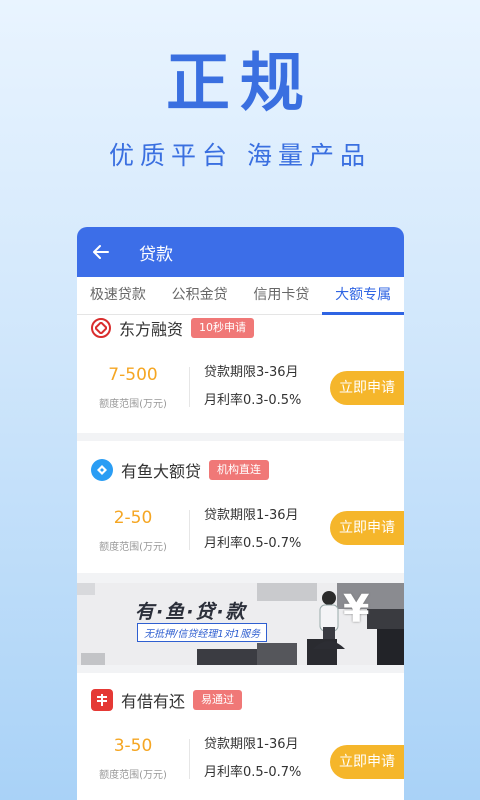  Describe the element at coordinates (253, 400) in the screenshot. I see `interest-rate: 月利率0.3-0.5%` at that location.